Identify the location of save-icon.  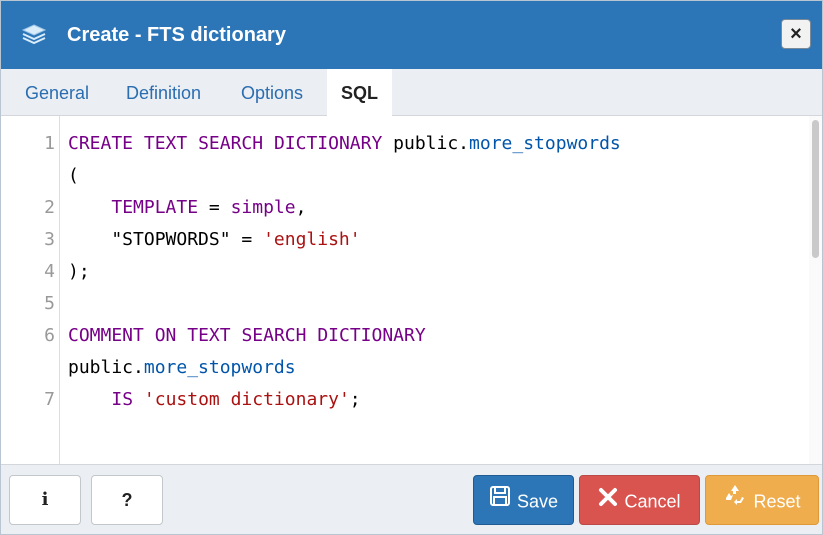
(500, 501).